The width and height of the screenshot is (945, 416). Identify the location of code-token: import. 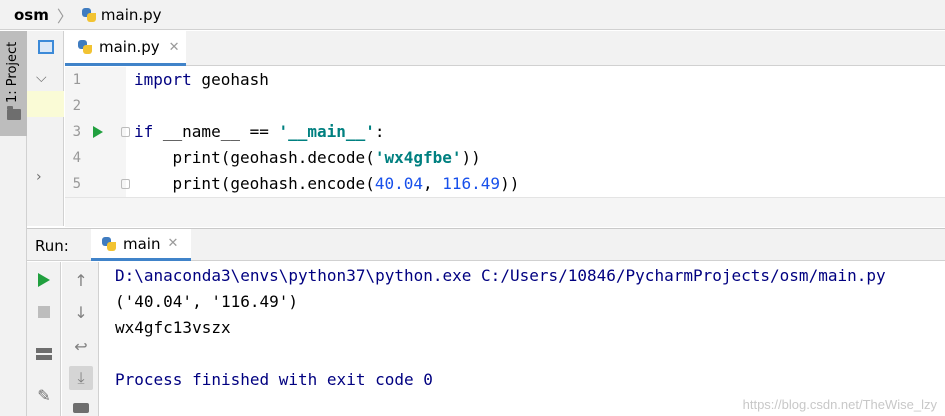
(163, 79).